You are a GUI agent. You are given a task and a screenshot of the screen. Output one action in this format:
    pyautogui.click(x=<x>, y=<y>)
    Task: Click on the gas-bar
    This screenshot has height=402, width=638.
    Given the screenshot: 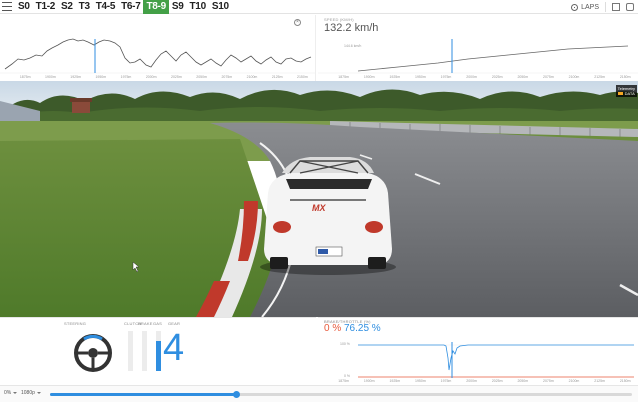 What is the action you would take?
    pyautogui.click(x=158, y=351)
    